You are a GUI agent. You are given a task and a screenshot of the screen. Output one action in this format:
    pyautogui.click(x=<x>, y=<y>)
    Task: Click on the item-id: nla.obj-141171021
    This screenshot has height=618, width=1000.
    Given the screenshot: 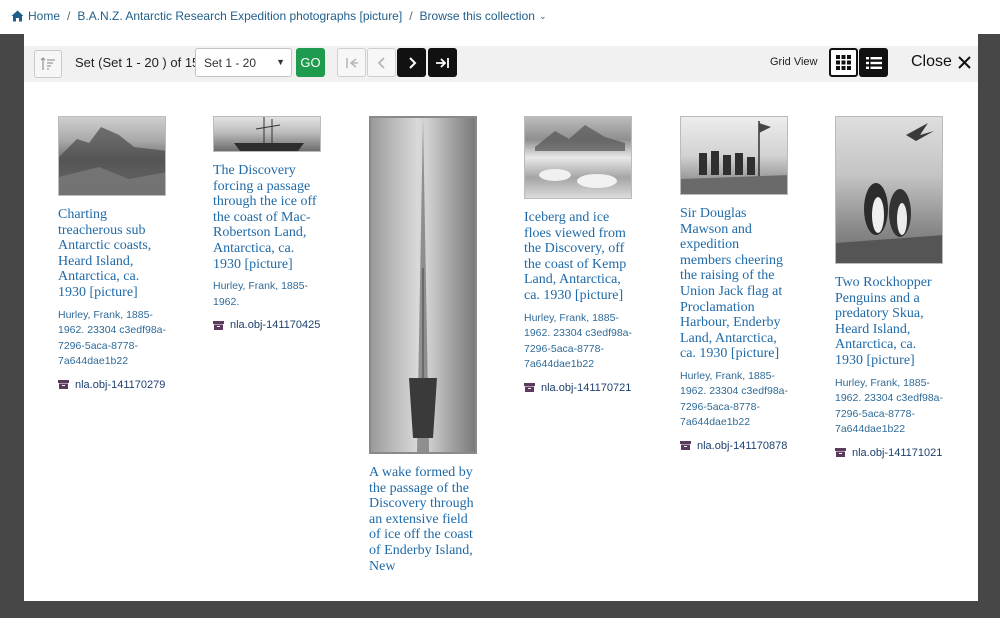 What is the action you would take?
    pyautogui.click(x=891, y=453)
    